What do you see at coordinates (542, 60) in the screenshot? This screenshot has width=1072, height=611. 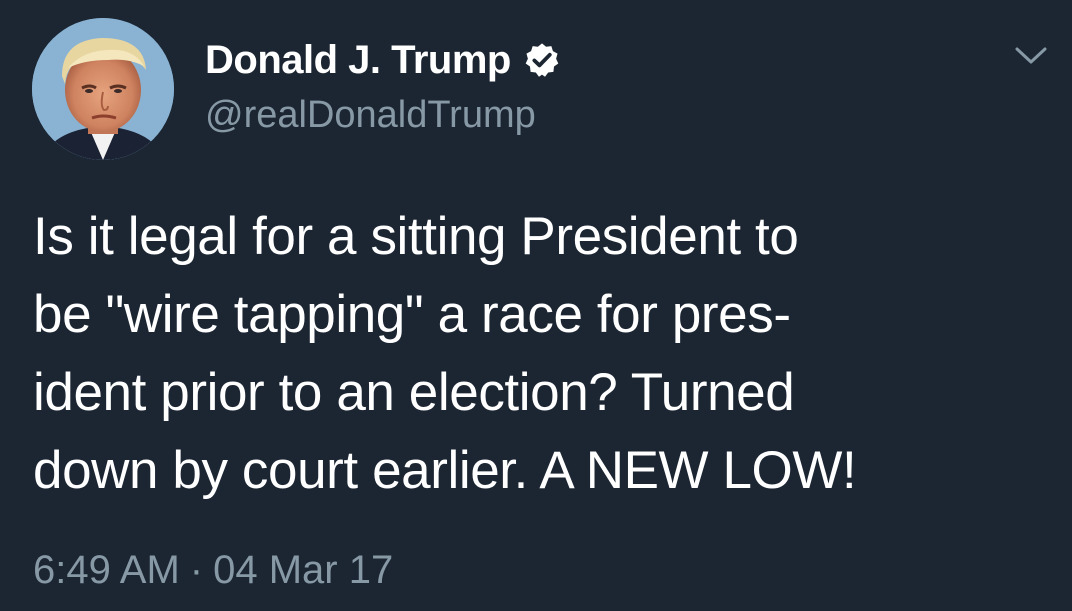 I see `verified-badge-icon` at bounding box center [542, 60].